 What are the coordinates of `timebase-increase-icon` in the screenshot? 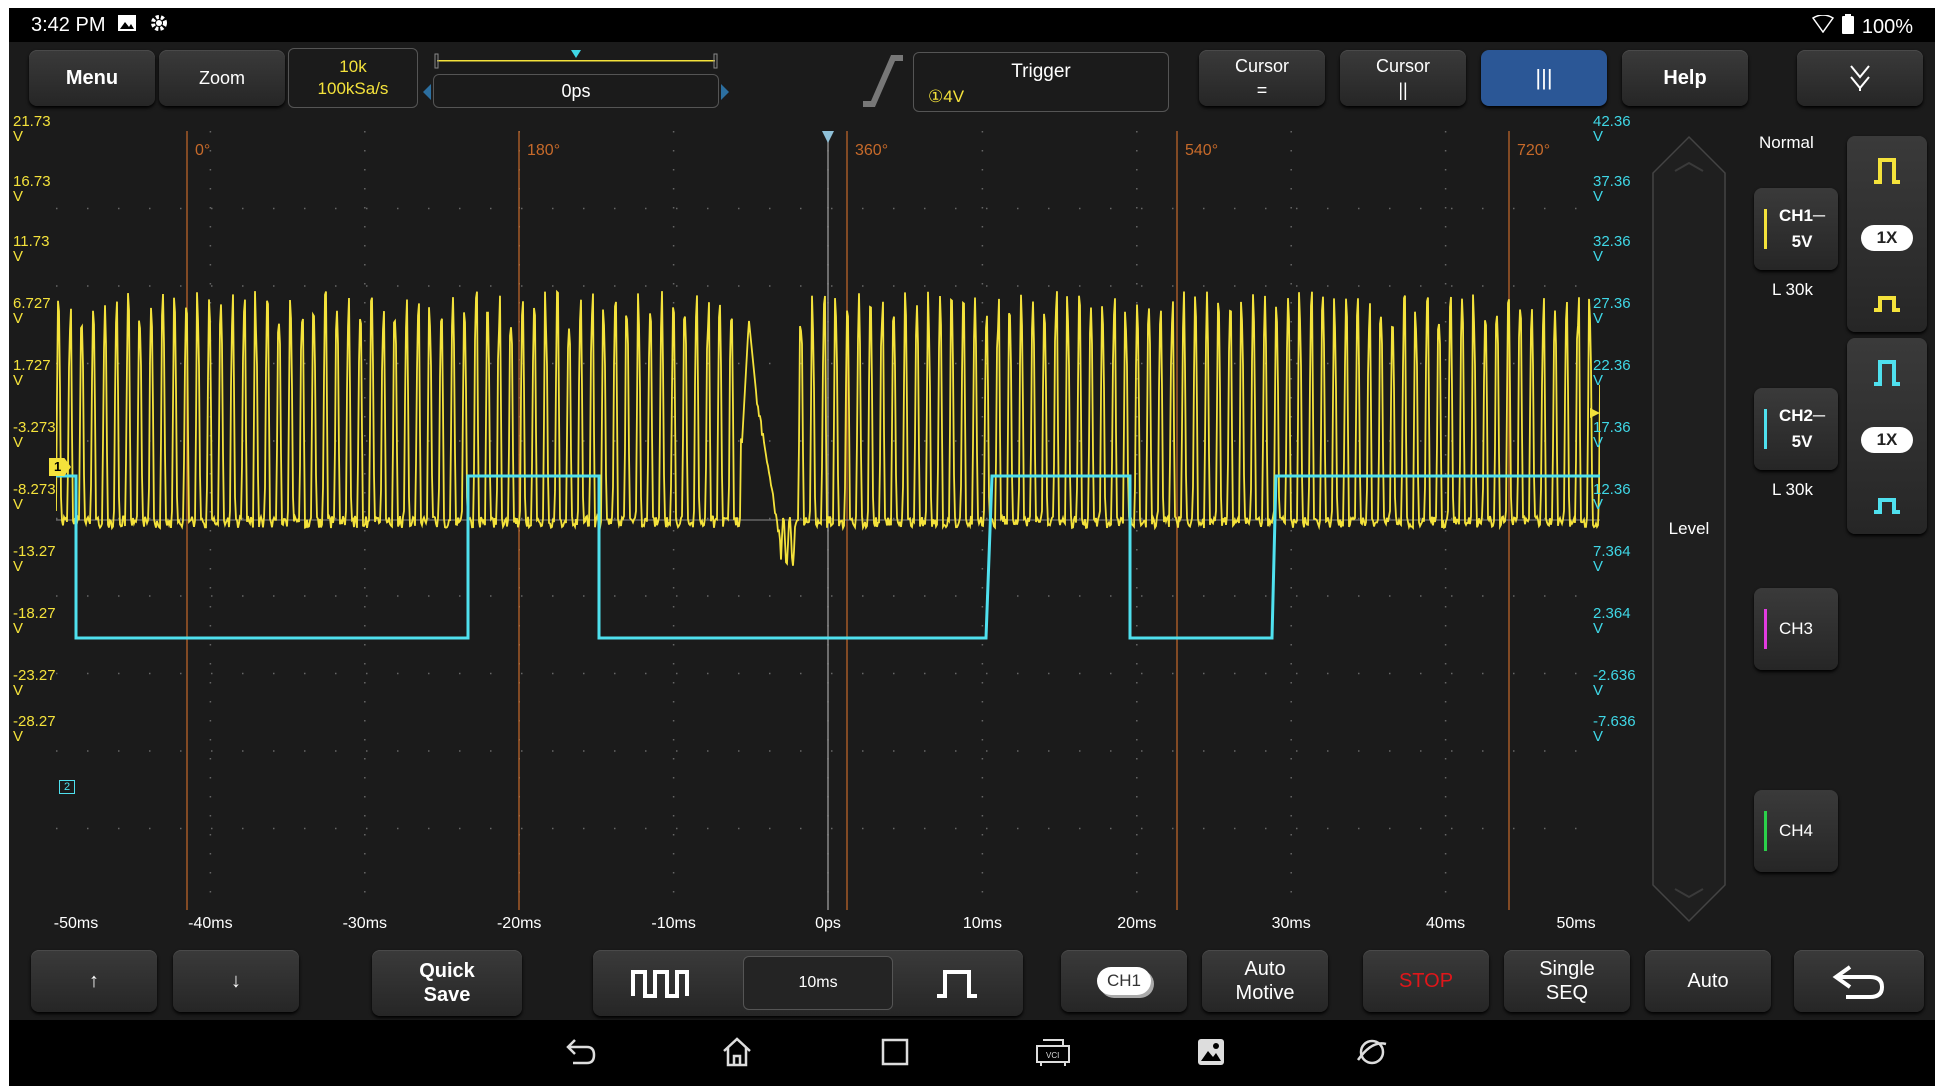 It's located at (958, 983).